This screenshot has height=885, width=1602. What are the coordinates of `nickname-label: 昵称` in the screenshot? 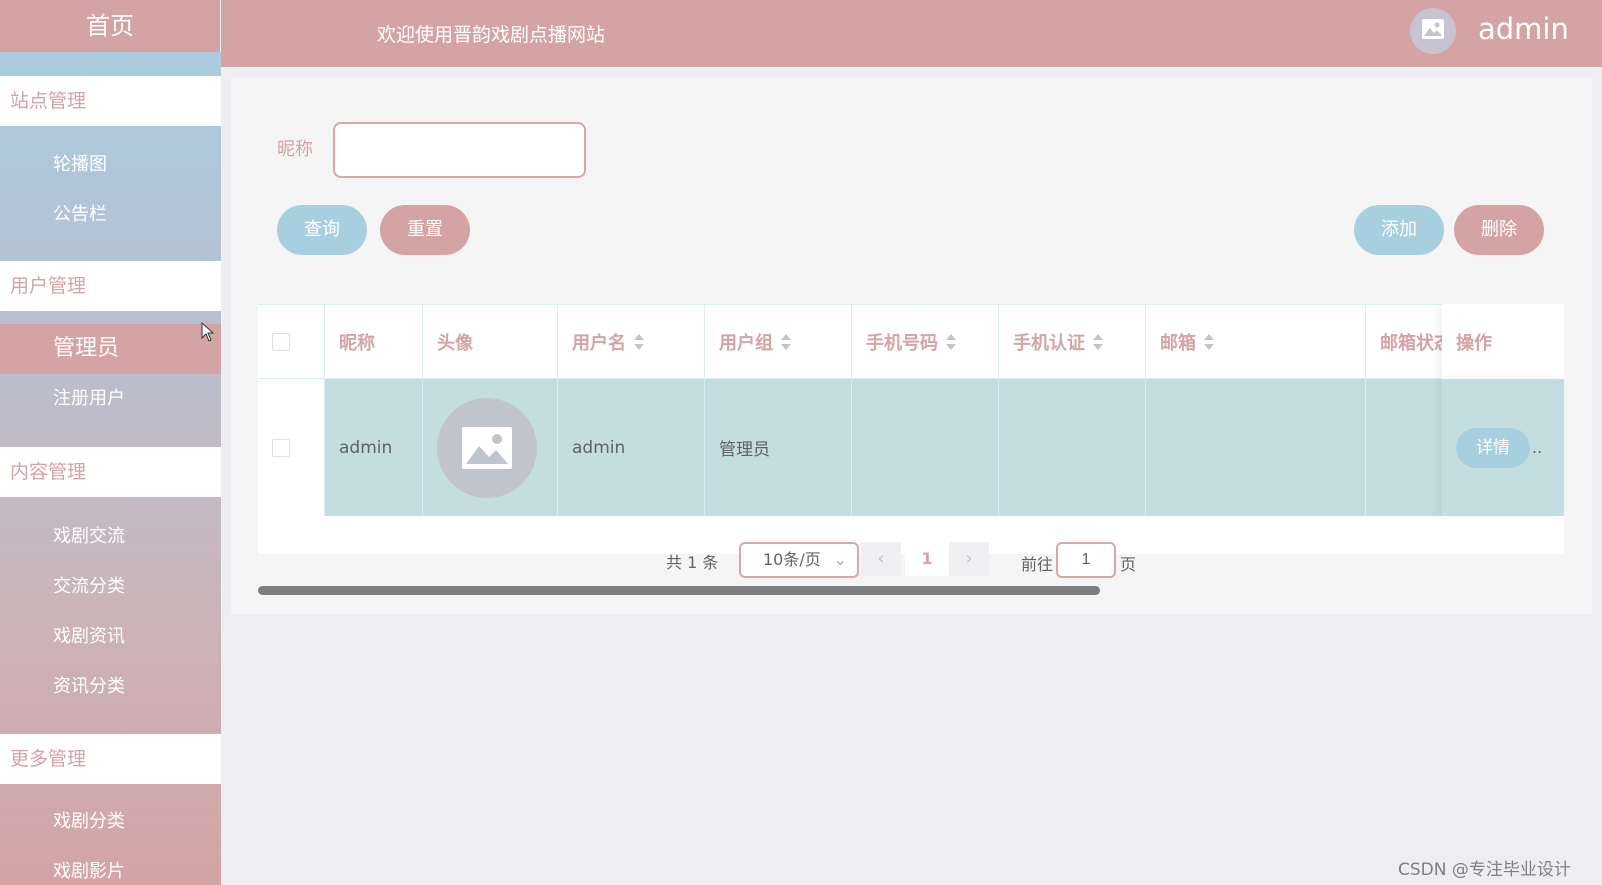 It's located at (295, 149).